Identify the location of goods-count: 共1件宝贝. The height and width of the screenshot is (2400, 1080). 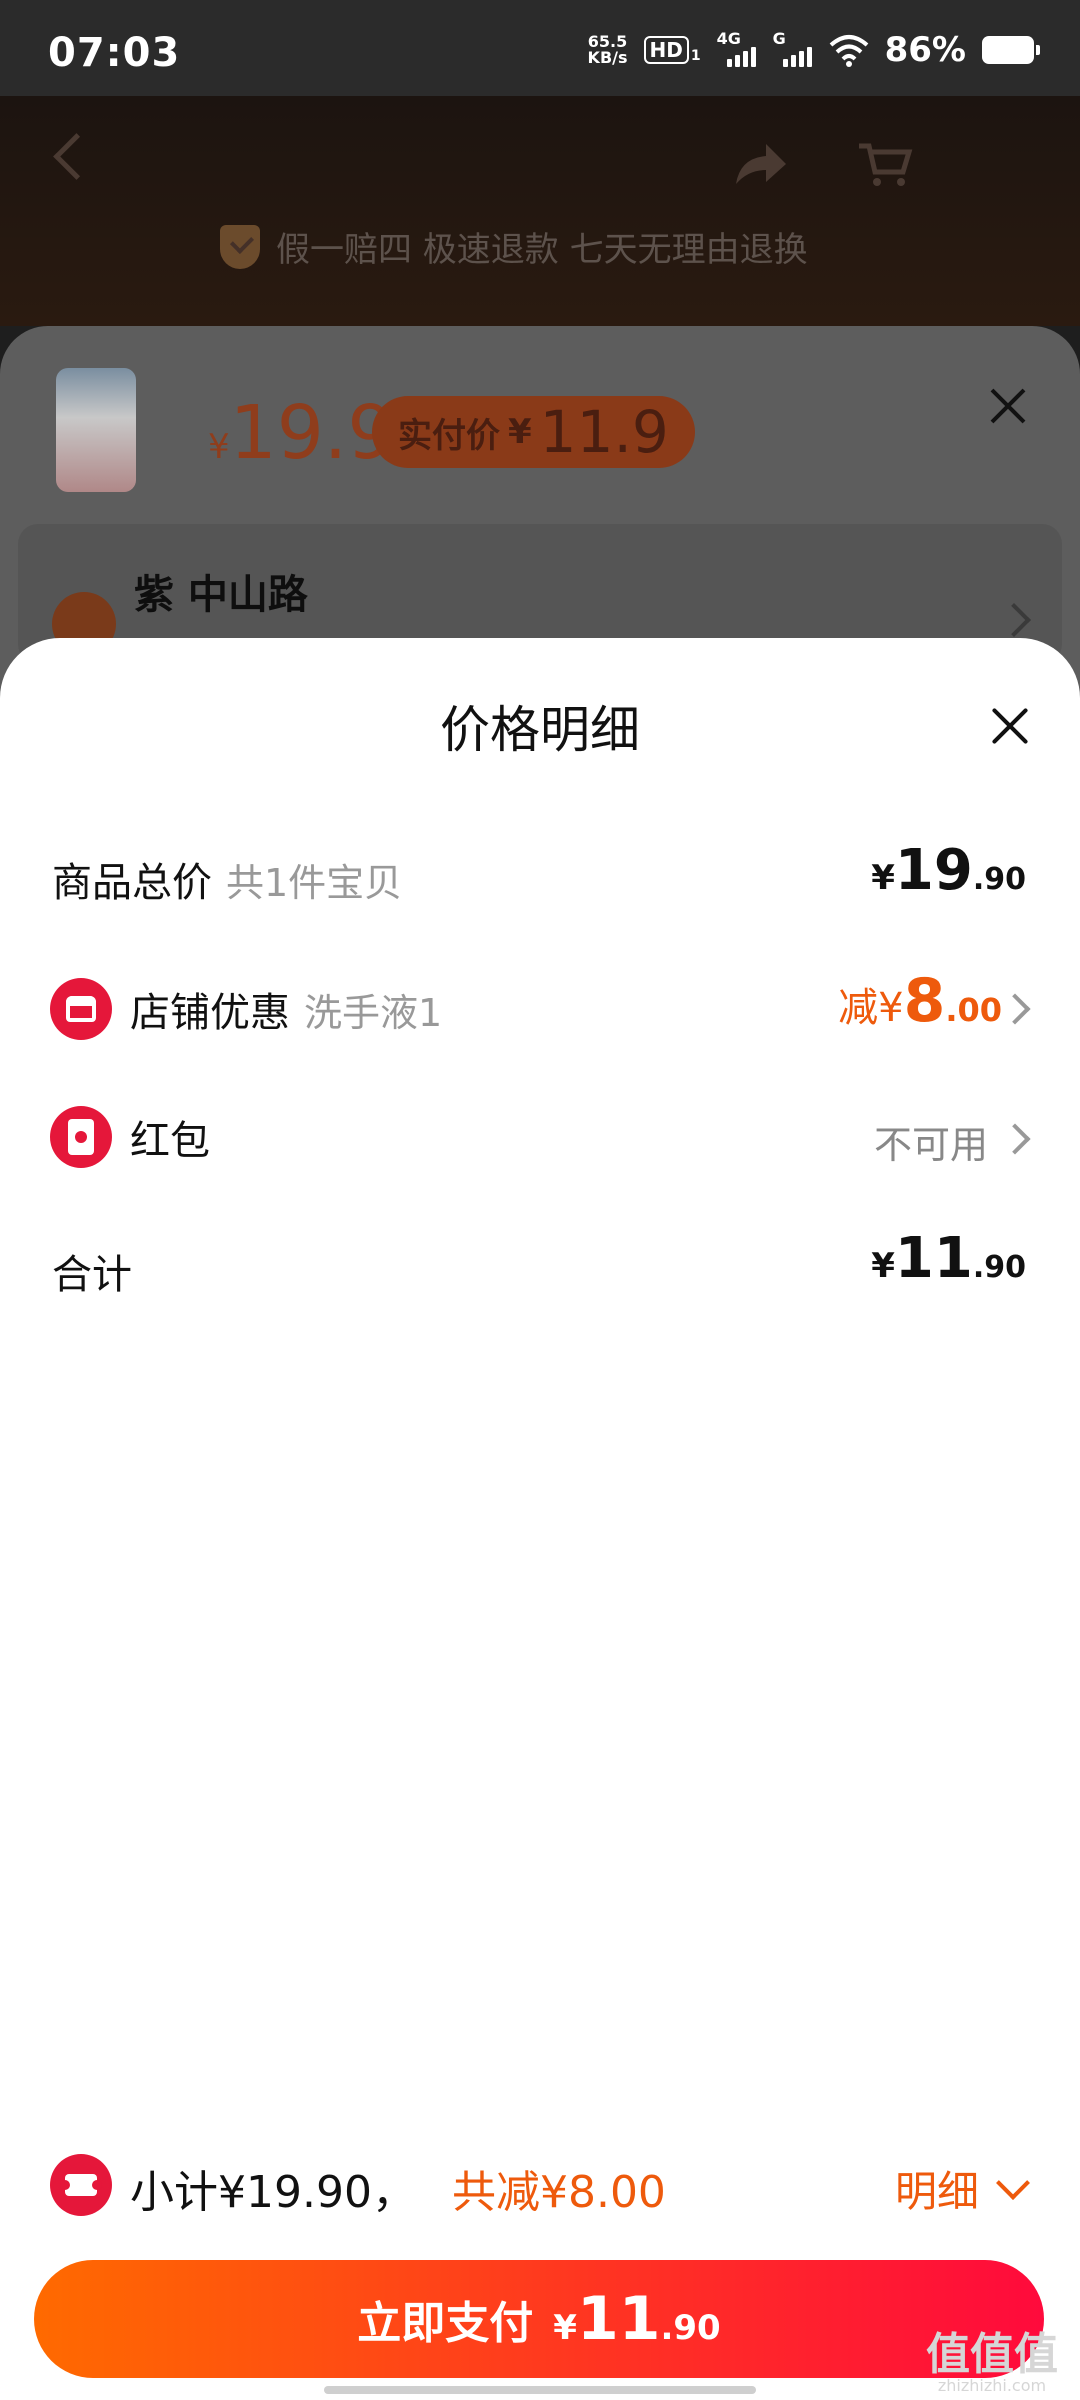
(314, 883).